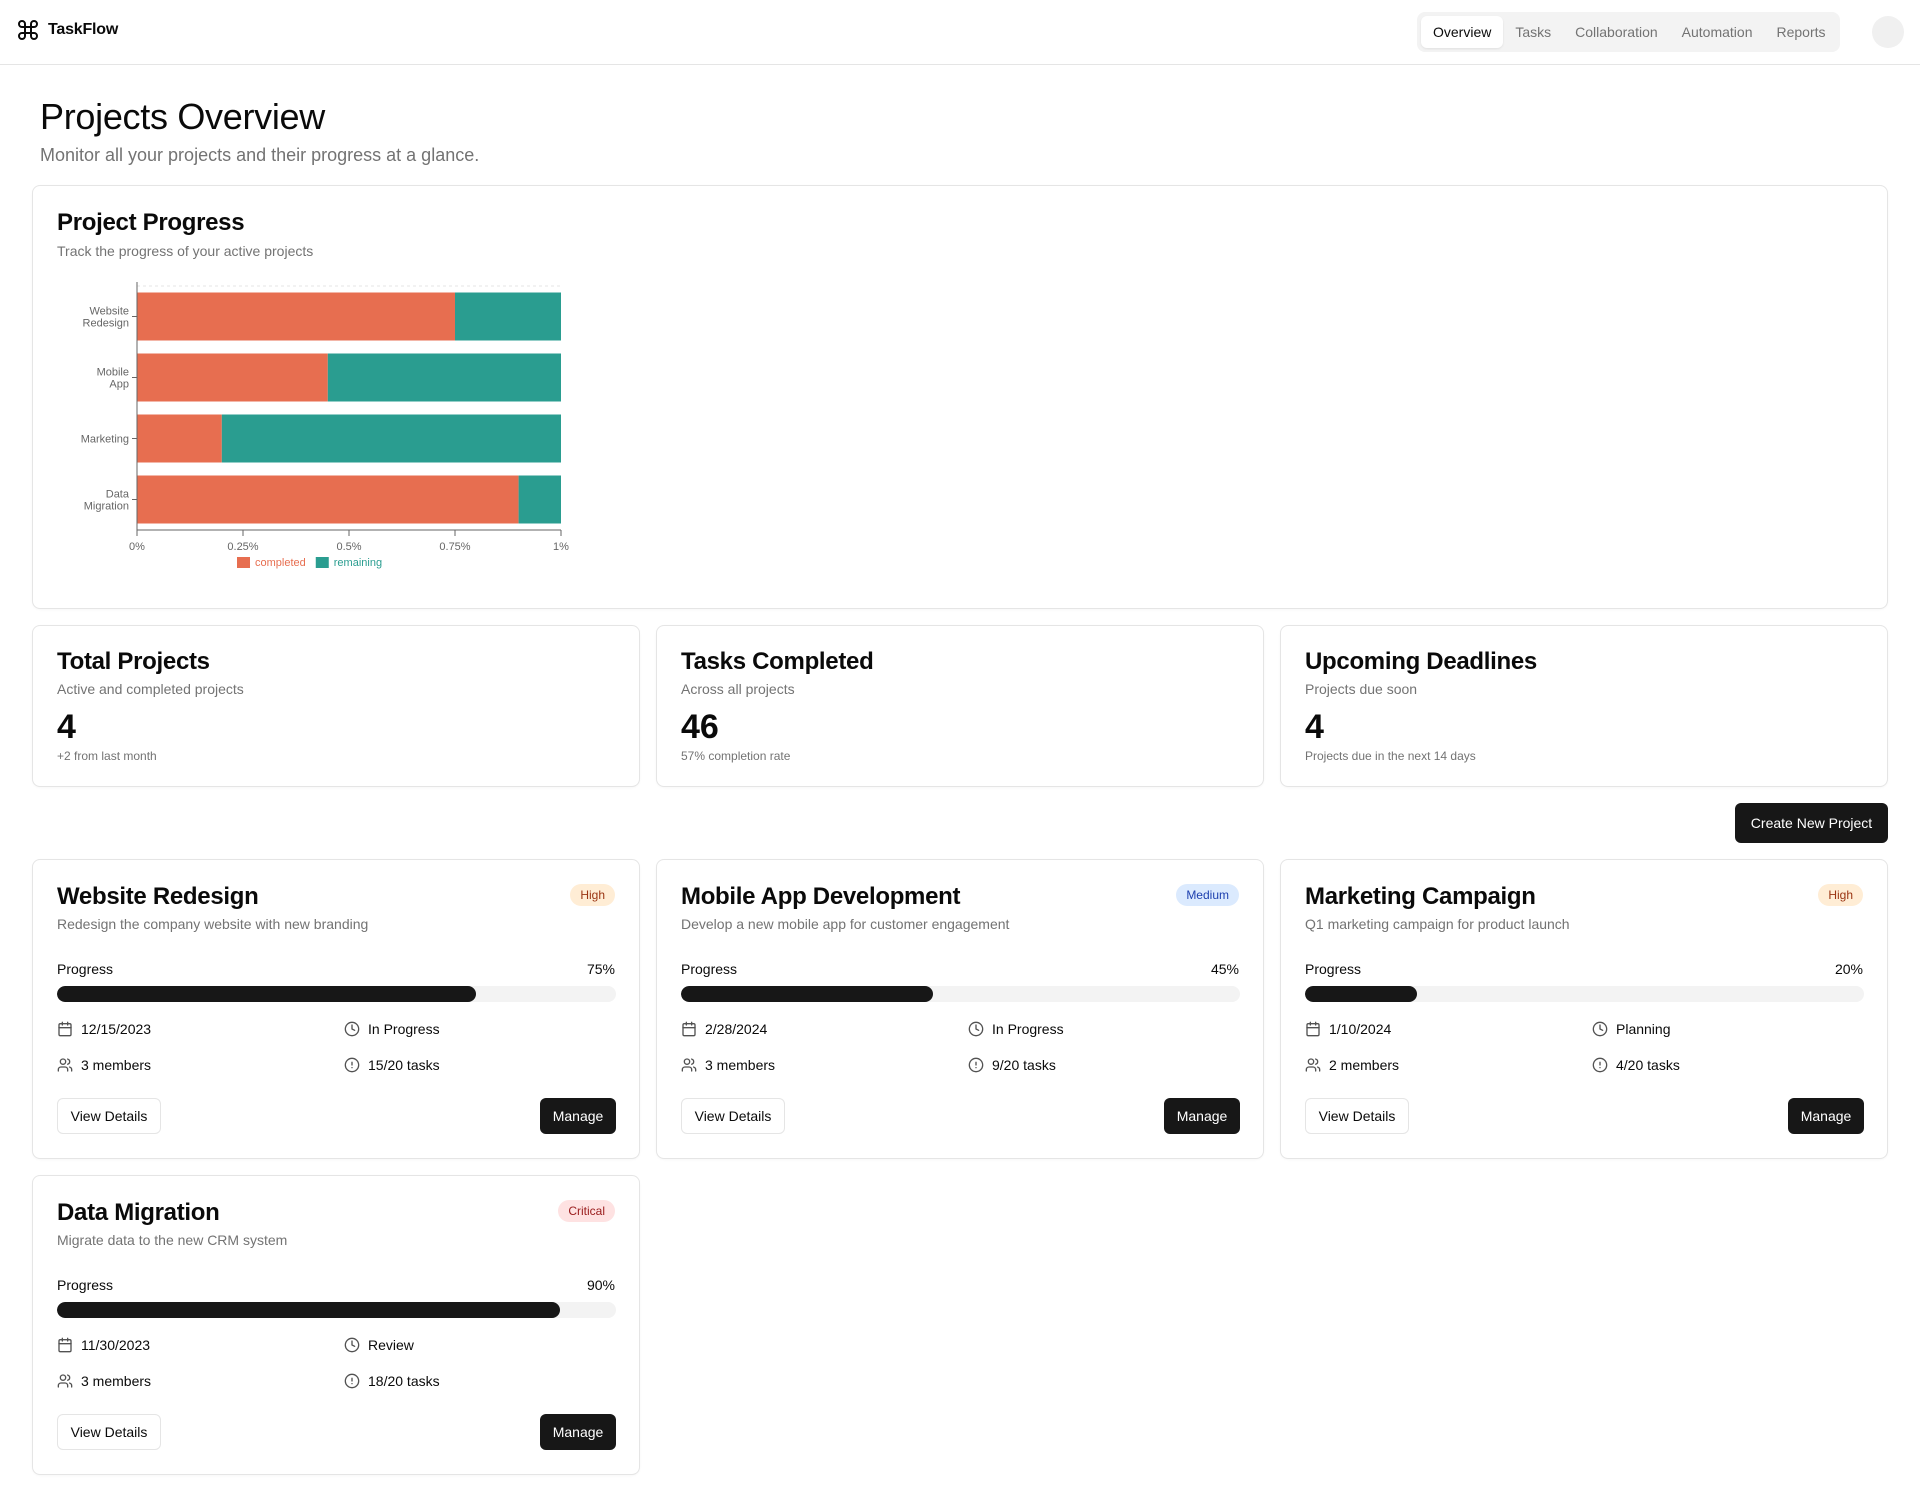  Describe the element at coordinates (561, 547) in the screenshot. I see `x-tick-label: 1%` at that location.